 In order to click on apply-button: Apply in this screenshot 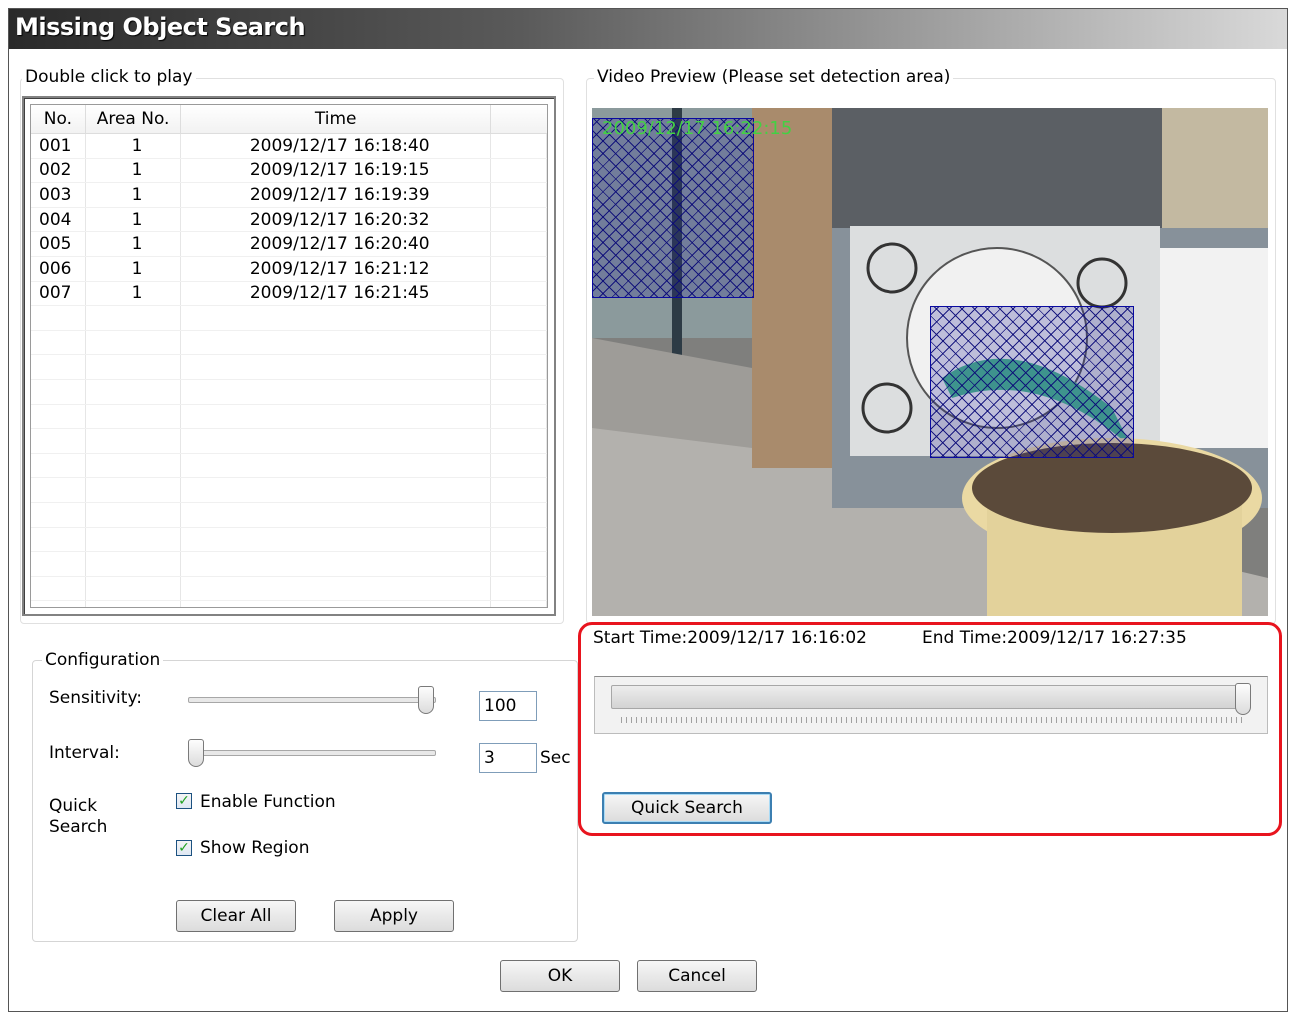, I will do `click(394, 916)`.